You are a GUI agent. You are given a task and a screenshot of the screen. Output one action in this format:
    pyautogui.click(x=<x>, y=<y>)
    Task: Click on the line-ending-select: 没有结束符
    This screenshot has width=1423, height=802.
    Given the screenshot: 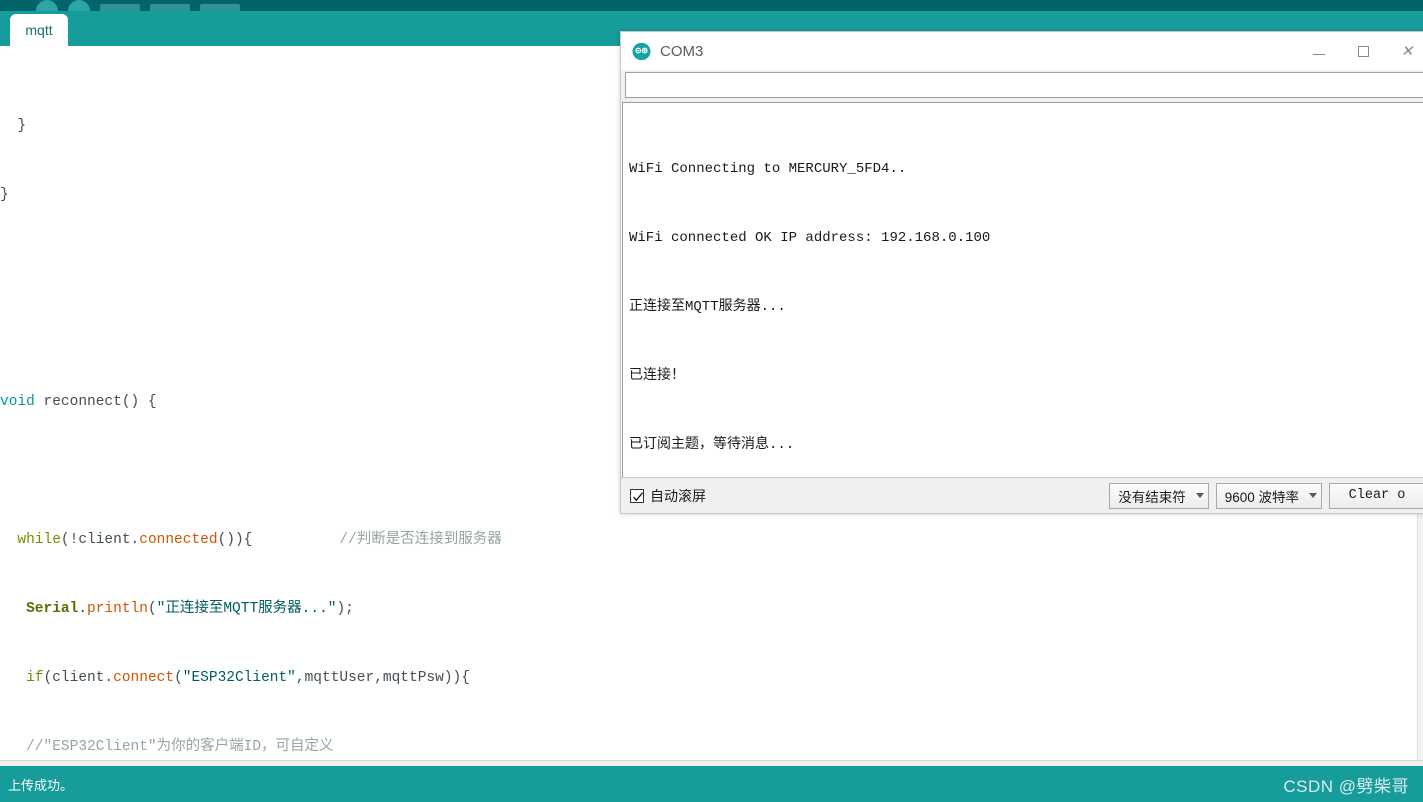 What is the action you would take?
    pyautogui.click(x=1159, y=495)
    